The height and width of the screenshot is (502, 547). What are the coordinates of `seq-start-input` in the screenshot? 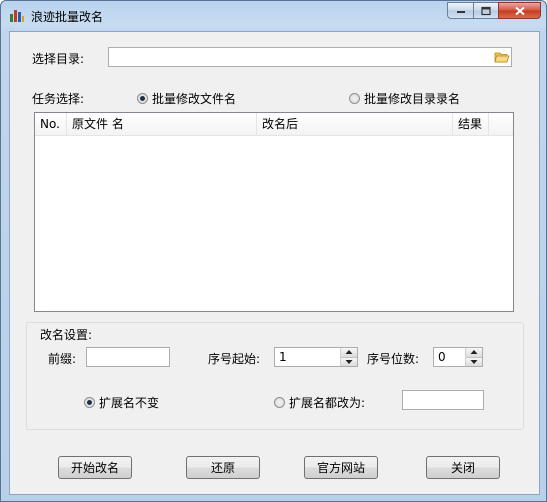 It's located at (307, 357).